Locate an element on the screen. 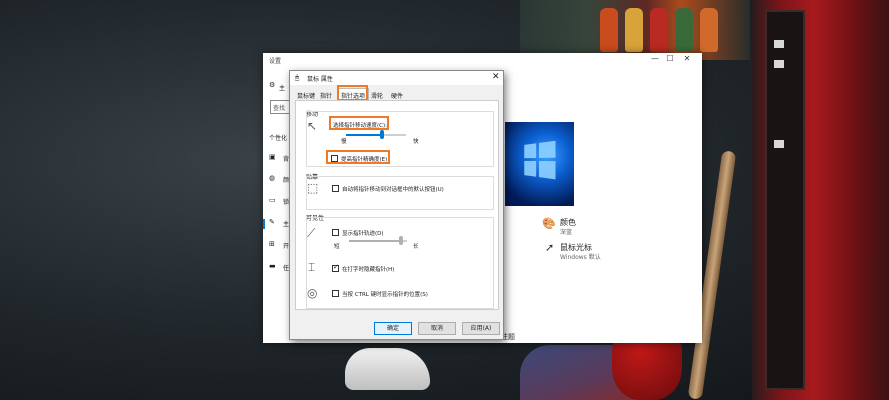 This screenshot has height=400, width=889. pointer-arrow-icon: ↖ is located at coordinates (312, 126).